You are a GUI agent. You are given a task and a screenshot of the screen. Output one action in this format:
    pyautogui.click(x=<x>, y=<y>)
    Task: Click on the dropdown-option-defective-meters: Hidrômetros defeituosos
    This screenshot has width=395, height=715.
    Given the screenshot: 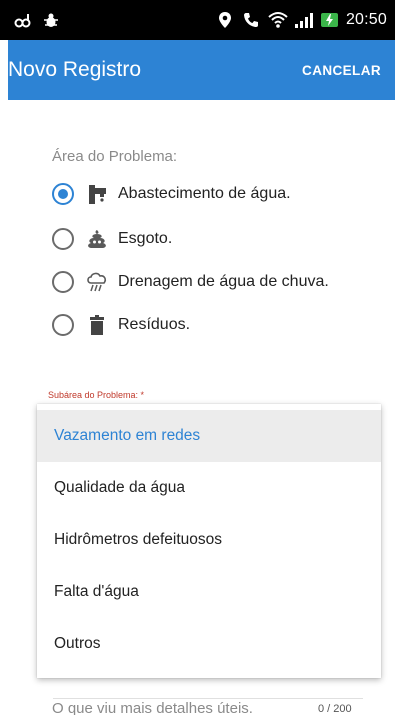 What is the action you would take?
    pyautogui.click(x=209, y=540)
    